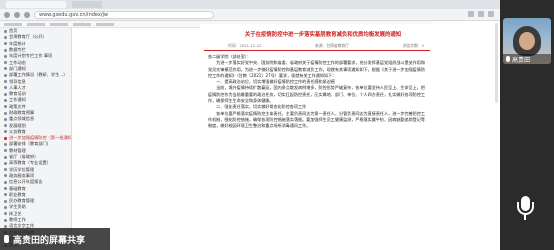 This screenshot has height=250, width=554. What do you see at coordinates (30, 163) in the screenshot?
I see `sidebar-item-label: 高等教育（专业设置）` at bounding box center [30, 163].